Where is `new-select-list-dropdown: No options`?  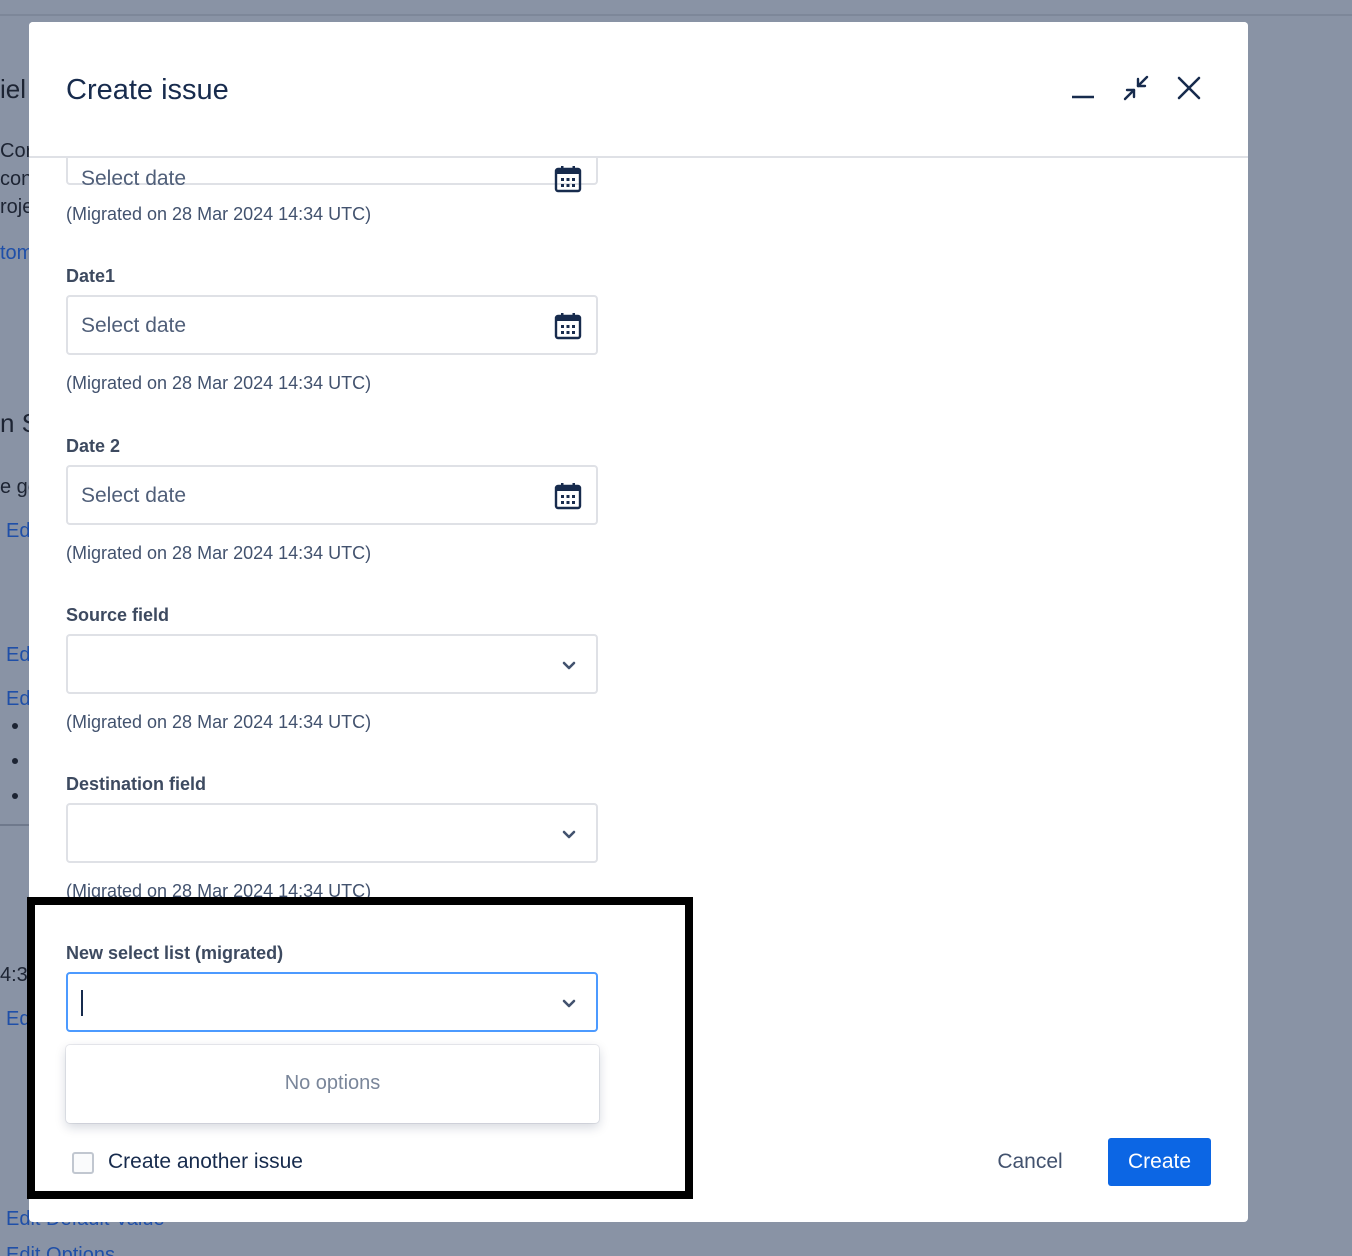
new-select-list-dropdown: No options is located at coordinates (332, 1084).